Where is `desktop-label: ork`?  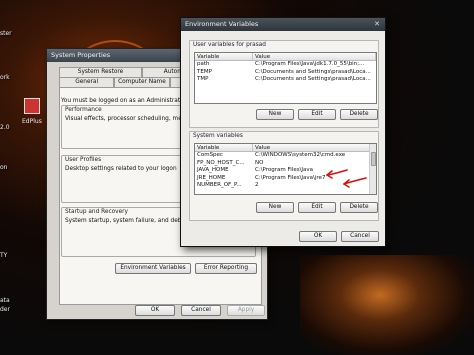 desktop-label: ork is located at coordinates (5, 77).